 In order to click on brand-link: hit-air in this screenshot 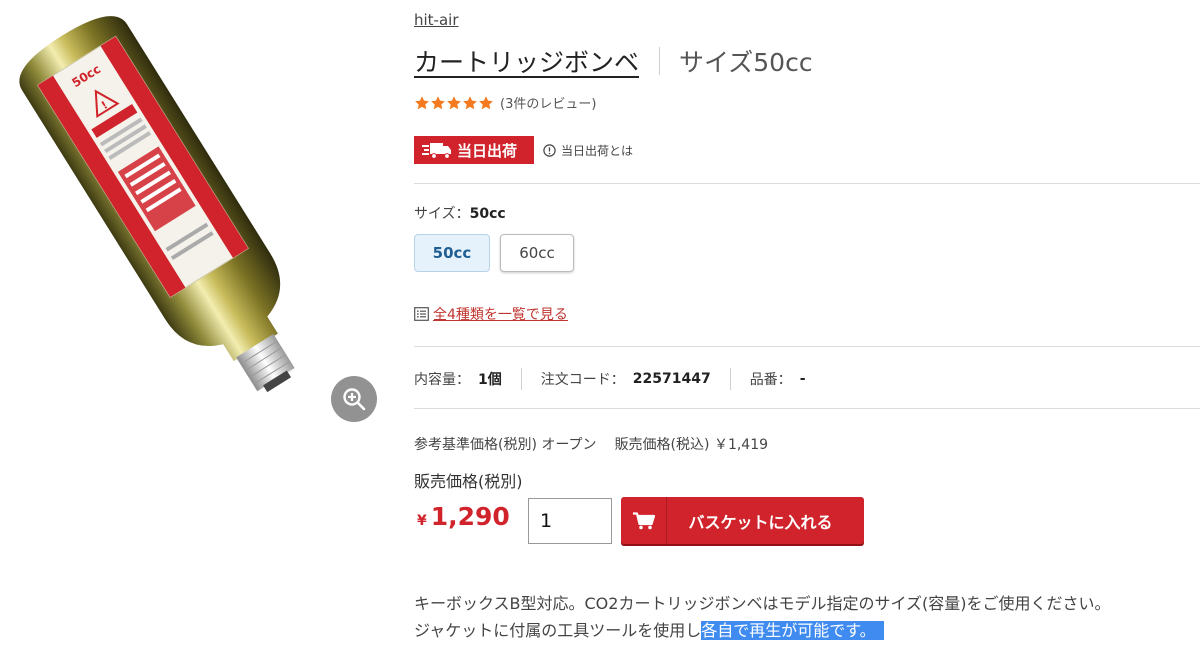, I will do `click(436, 20)`.